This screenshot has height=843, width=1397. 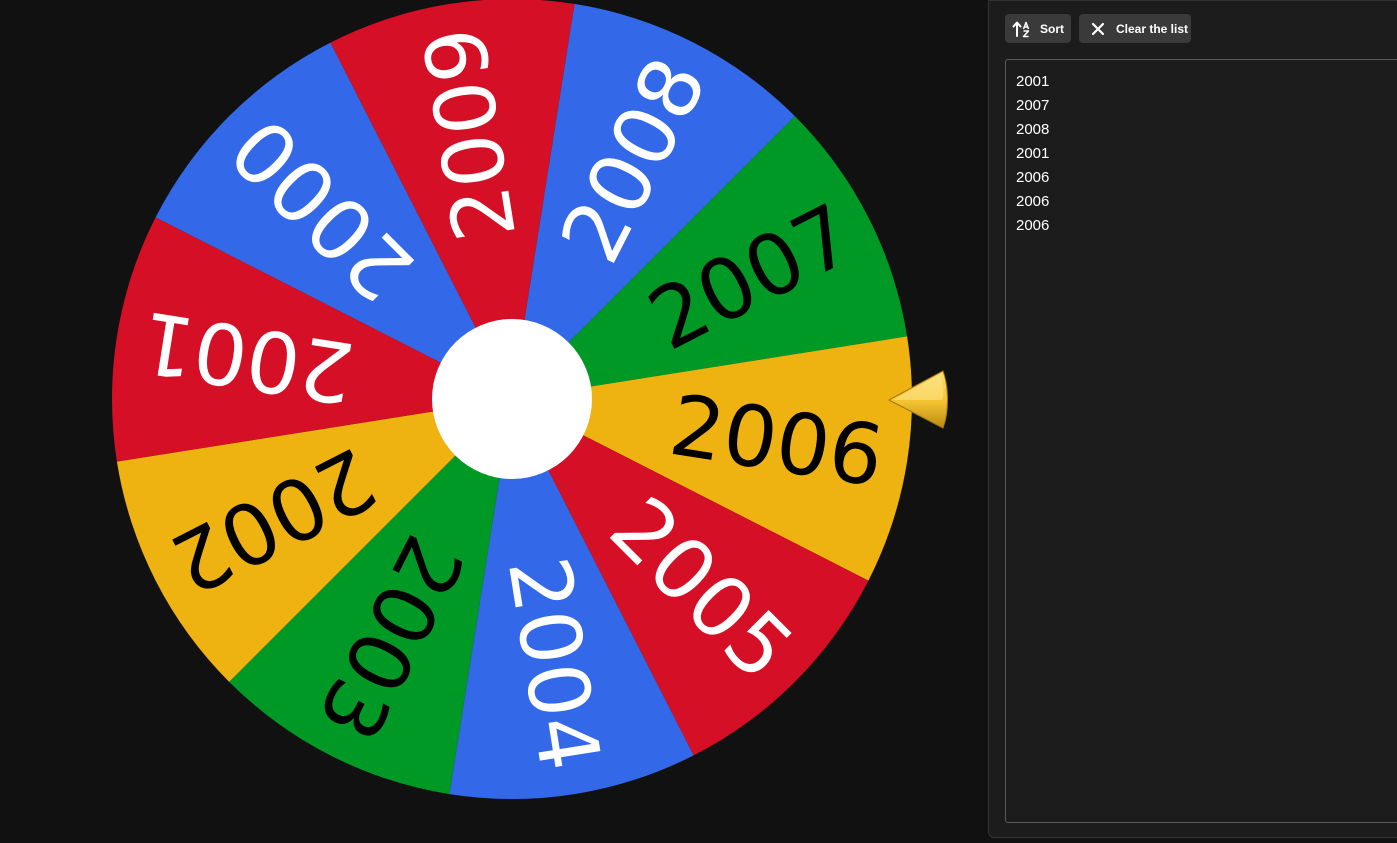 I want to click on sort-button: Sort, so click(x=1038, y=28).